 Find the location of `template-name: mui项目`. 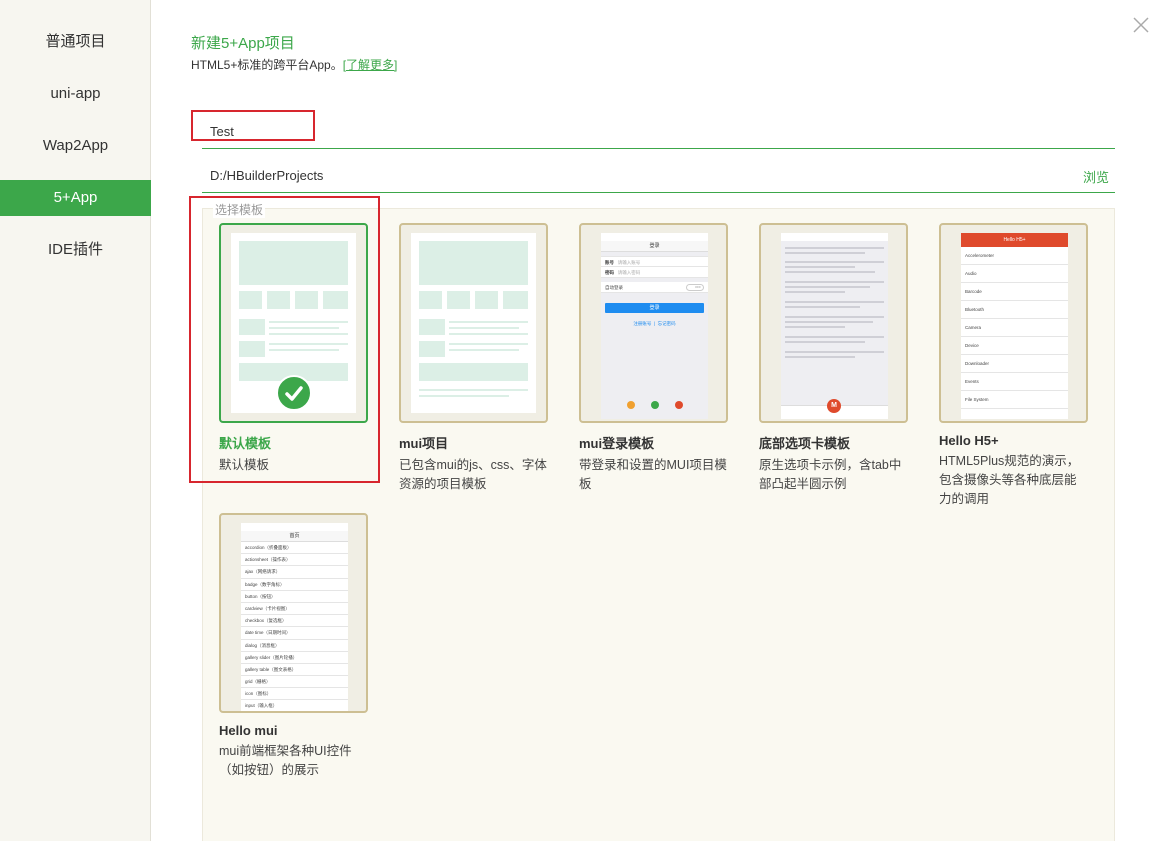

template-name: mui项目 is located at coordinates (424, 443).